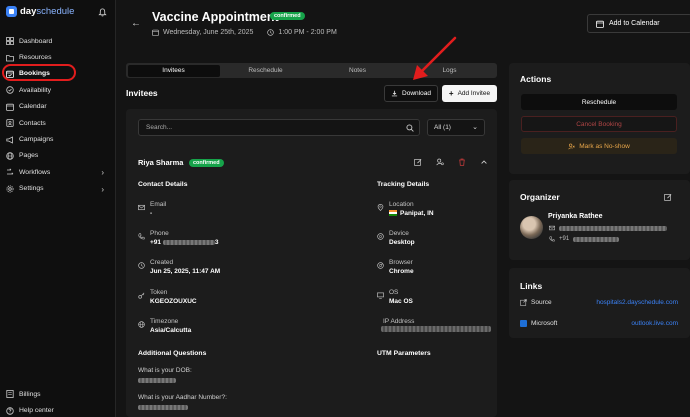 This screenshot has height=417, width=690. What do you see at coordinates (163, 184) in the screenshot?
I see `contact-details-heading: Contact Details` at bounding box center [163, 184].